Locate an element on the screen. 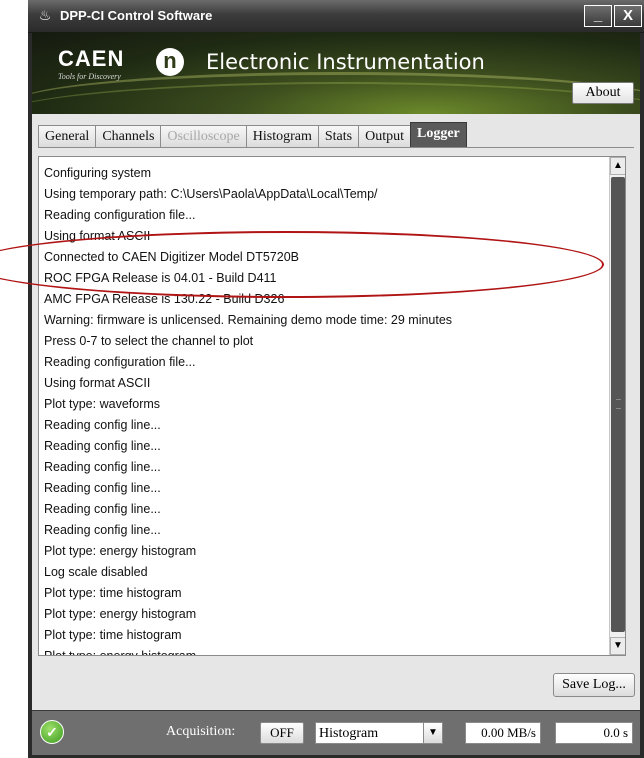 The height and width of the screenshot is (758, 644). banner-title: Electronic Instrumentation is located at coordinates (345, 62).